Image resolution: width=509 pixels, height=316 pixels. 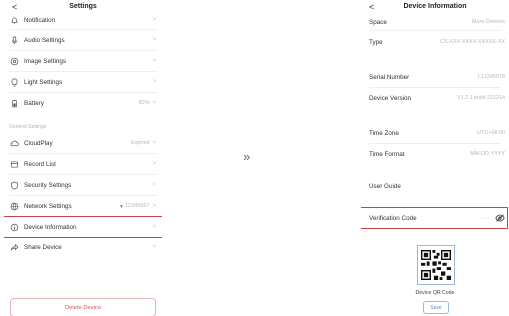 What do you see at coordinates (435, 186) in the screenshot?
I see `info-row-user-guide: User Guide` at bounding box center [435, 186].